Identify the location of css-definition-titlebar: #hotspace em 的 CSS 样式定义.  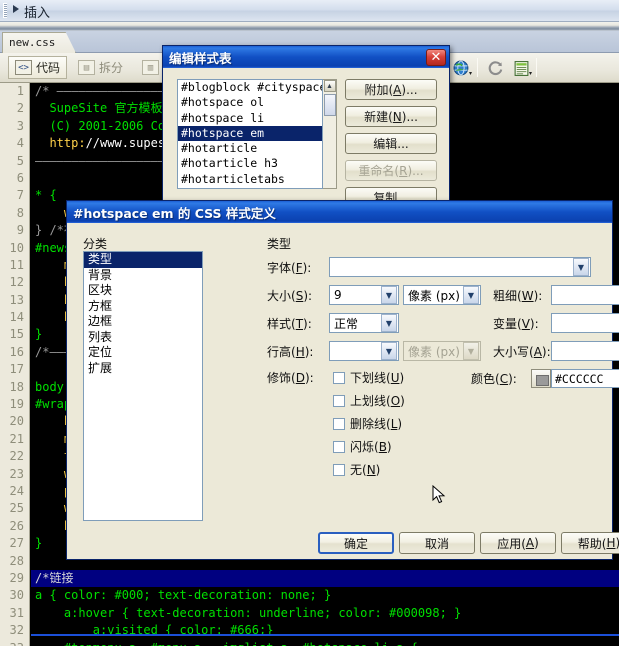
(339, 212).